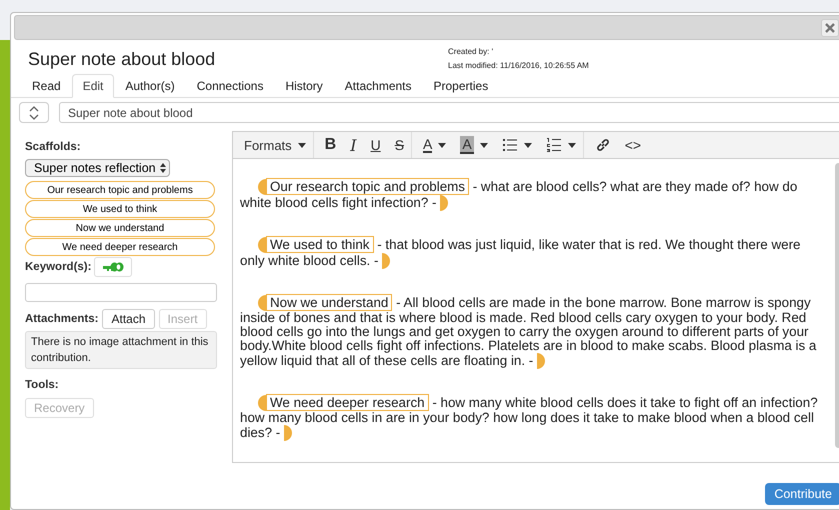 Image resolution: width=839 pixels, height=510 pixels. What do you see at coordinates (529, 418) in the screenshot?
I see `paragraph: We need deeper research - how many white blood cells does it take to fight off an infection? how many blood cells in are in your body? how long does it take to make blood when a blood cell dies? -` at bounding box center [529, 418].